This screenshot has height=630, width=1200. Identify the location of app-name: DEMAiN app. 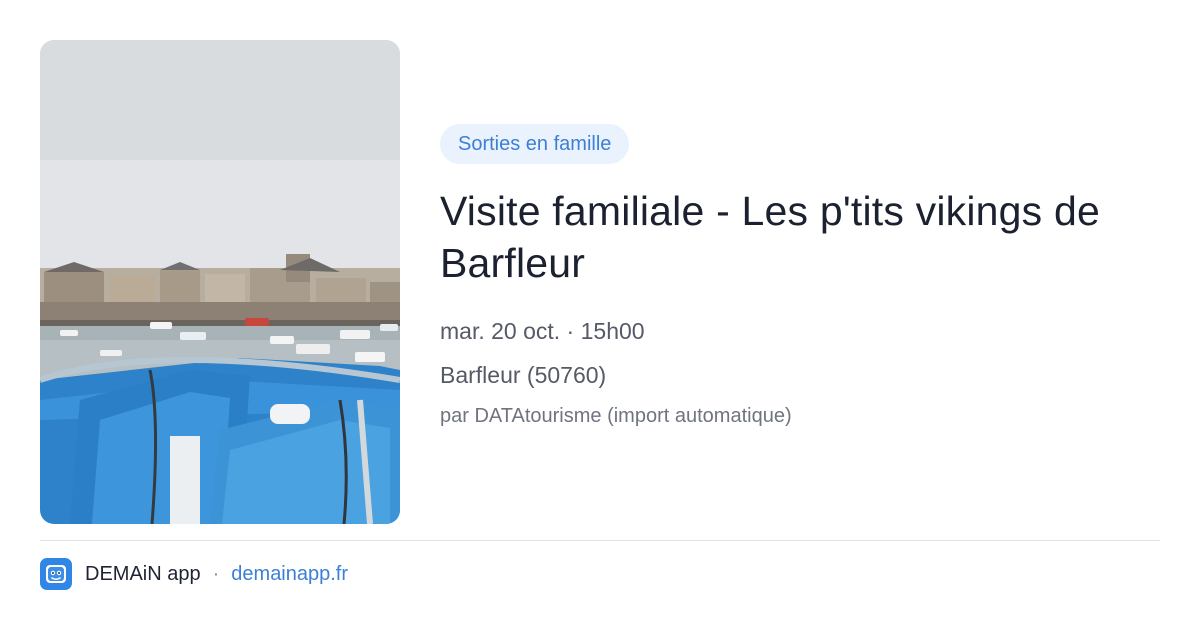
(143, 573).